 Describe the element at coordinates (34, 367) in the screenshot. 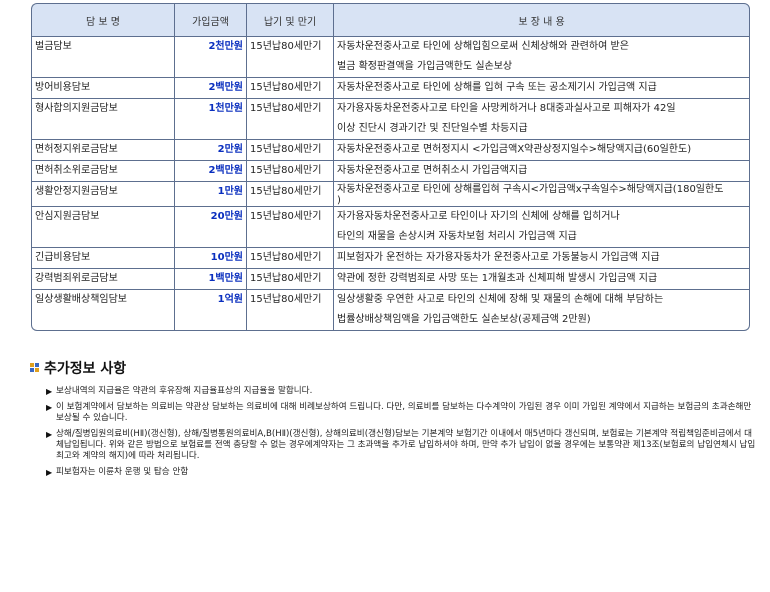

I see `grid-squares-icon` at that location.